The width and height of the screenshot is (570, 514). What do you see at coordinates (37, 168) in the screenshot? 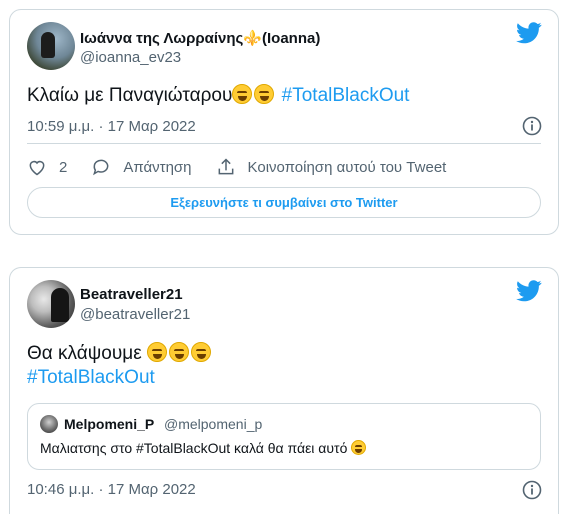
I see `heart-icon` at bounding box center [37, 168].